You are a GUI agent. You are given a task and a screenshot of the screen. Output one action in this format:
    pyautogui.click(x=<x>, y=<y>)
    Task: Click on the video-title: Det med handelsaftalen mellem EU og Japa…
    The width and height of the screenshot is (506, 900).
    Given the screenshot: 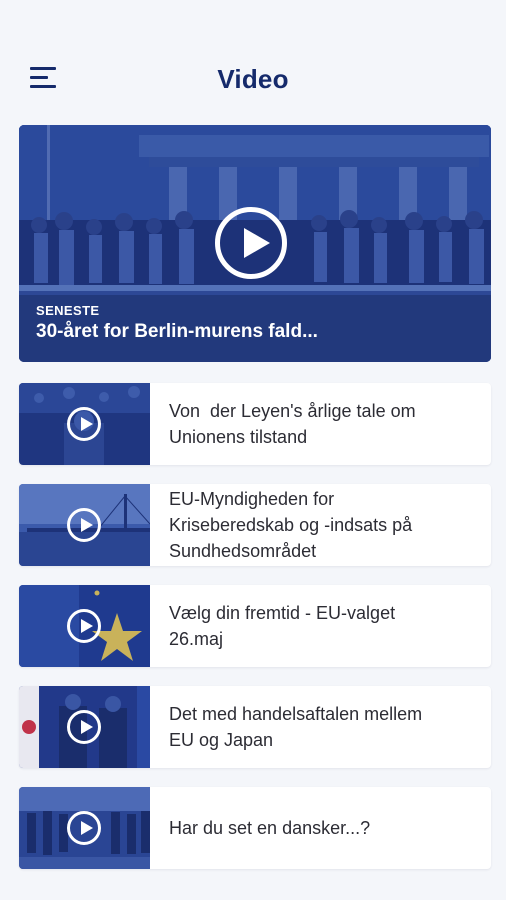 What is the action you would take?
    pyautogui.click(x=296, y=727)
    